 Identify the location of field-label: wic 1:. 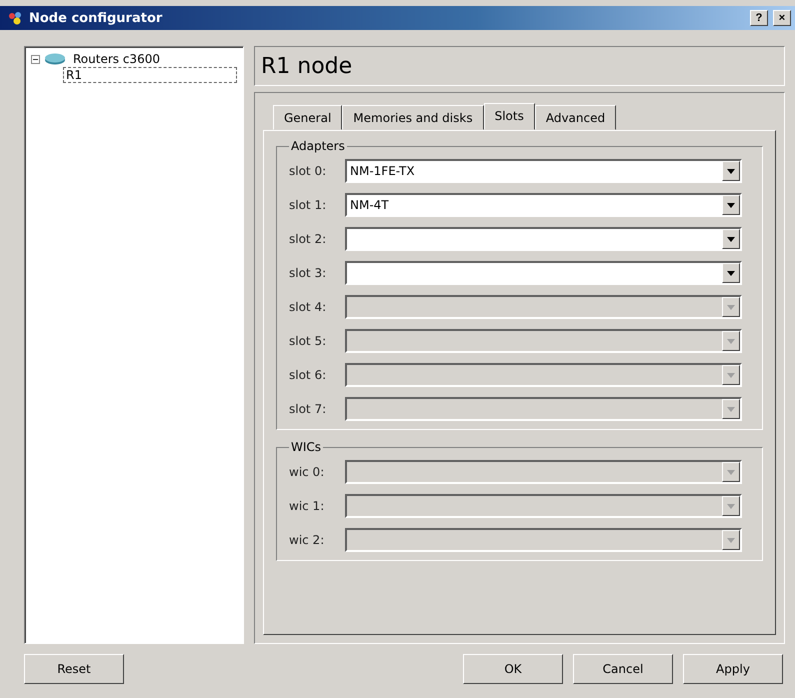
(307, 506).